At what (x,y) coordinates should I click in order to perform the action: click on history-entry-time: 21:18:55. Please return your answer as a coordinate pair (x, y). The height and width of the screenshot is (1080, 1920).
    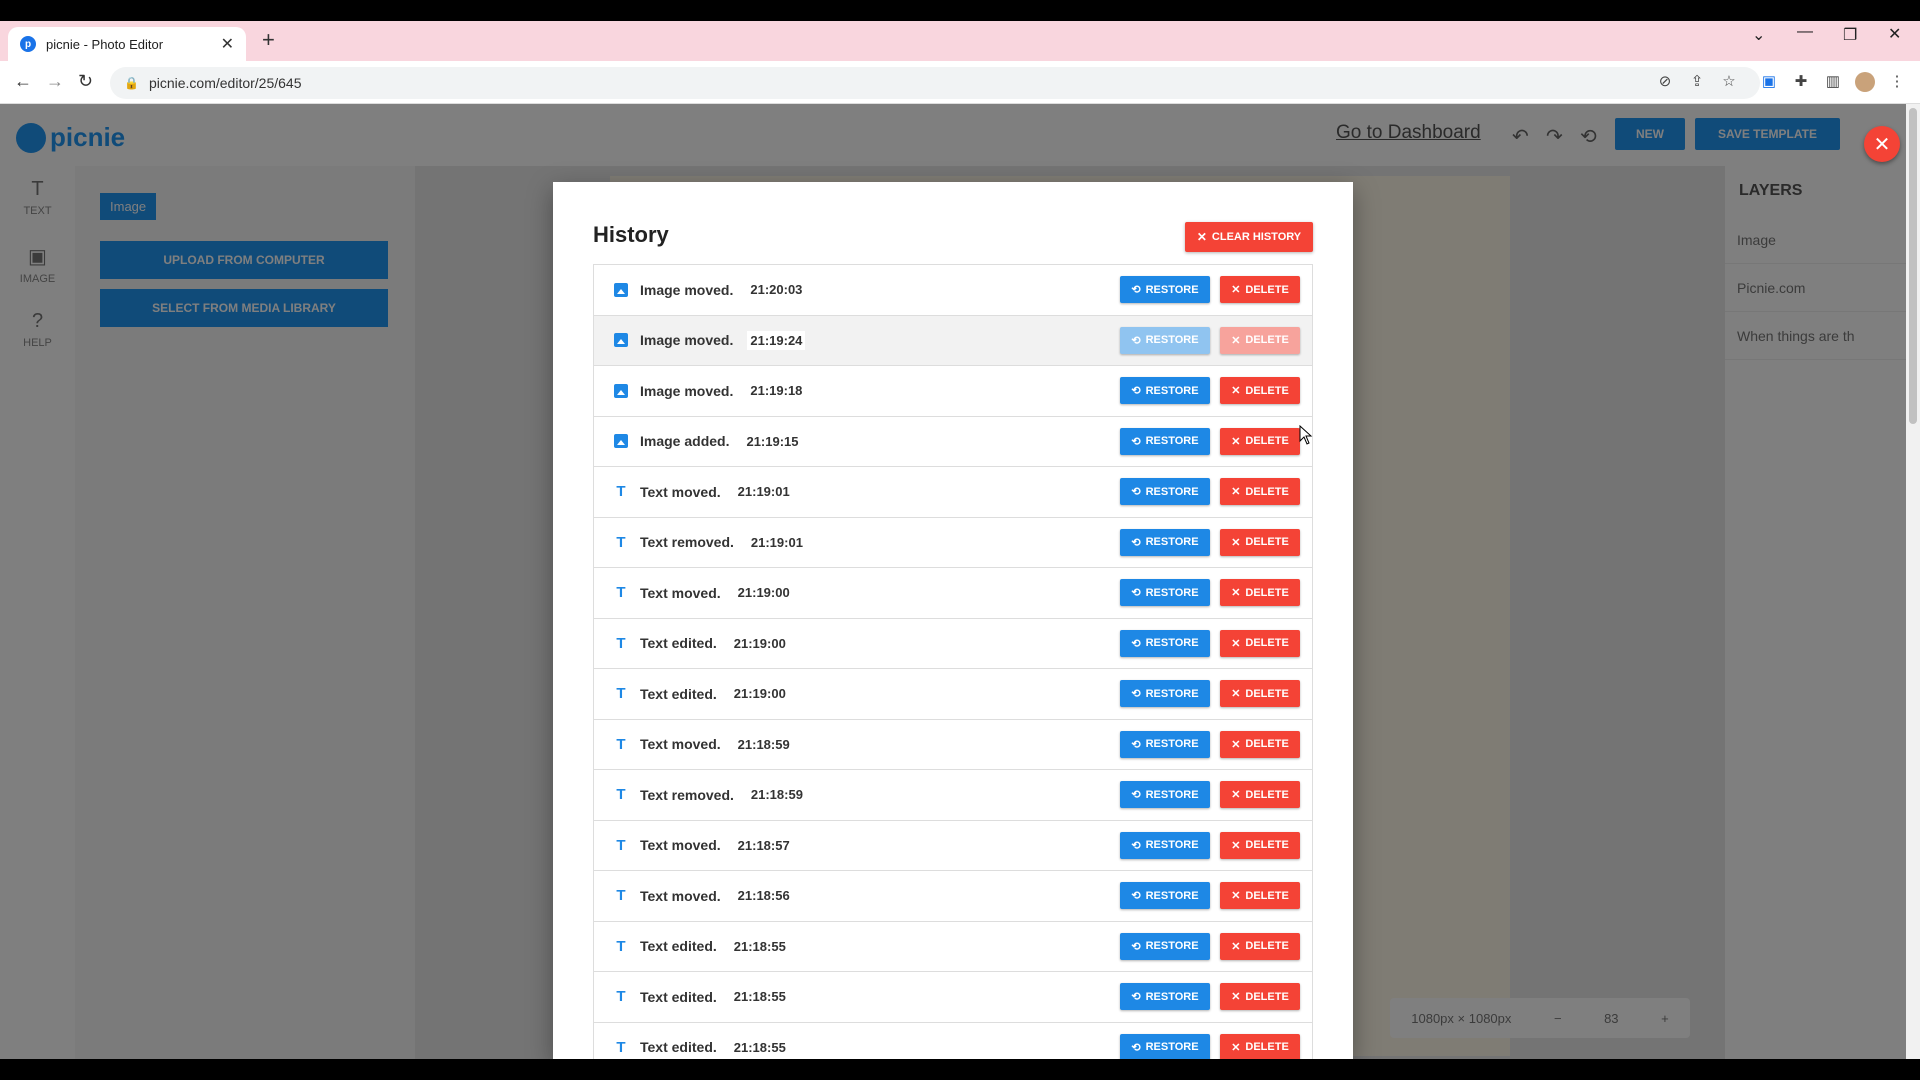
    Looking at the image, I should click on (759, 946).